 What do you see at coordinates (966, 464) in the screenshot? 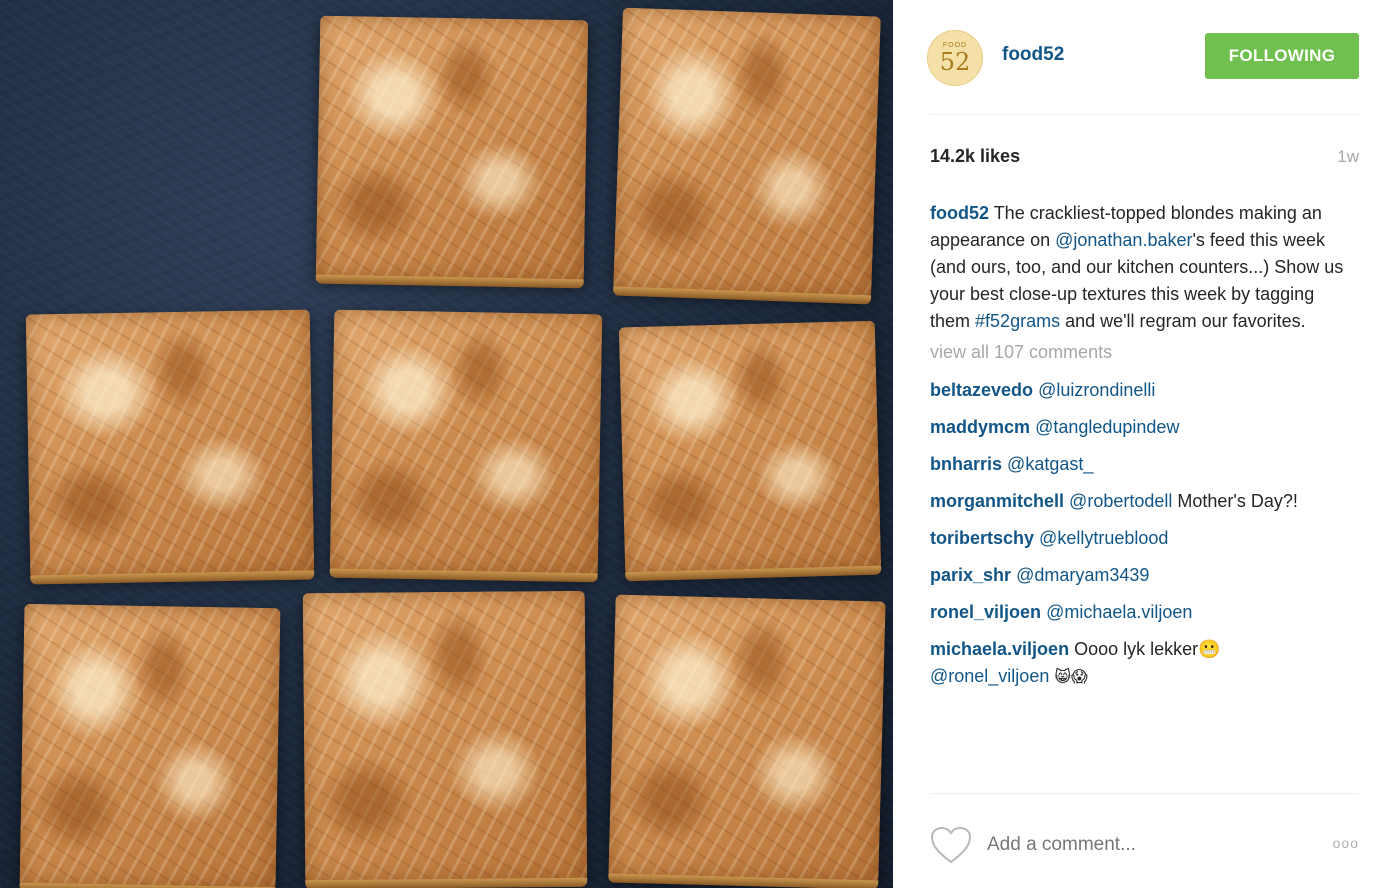
I see `comment-username: bnharris` at bounding box center [966, 464].